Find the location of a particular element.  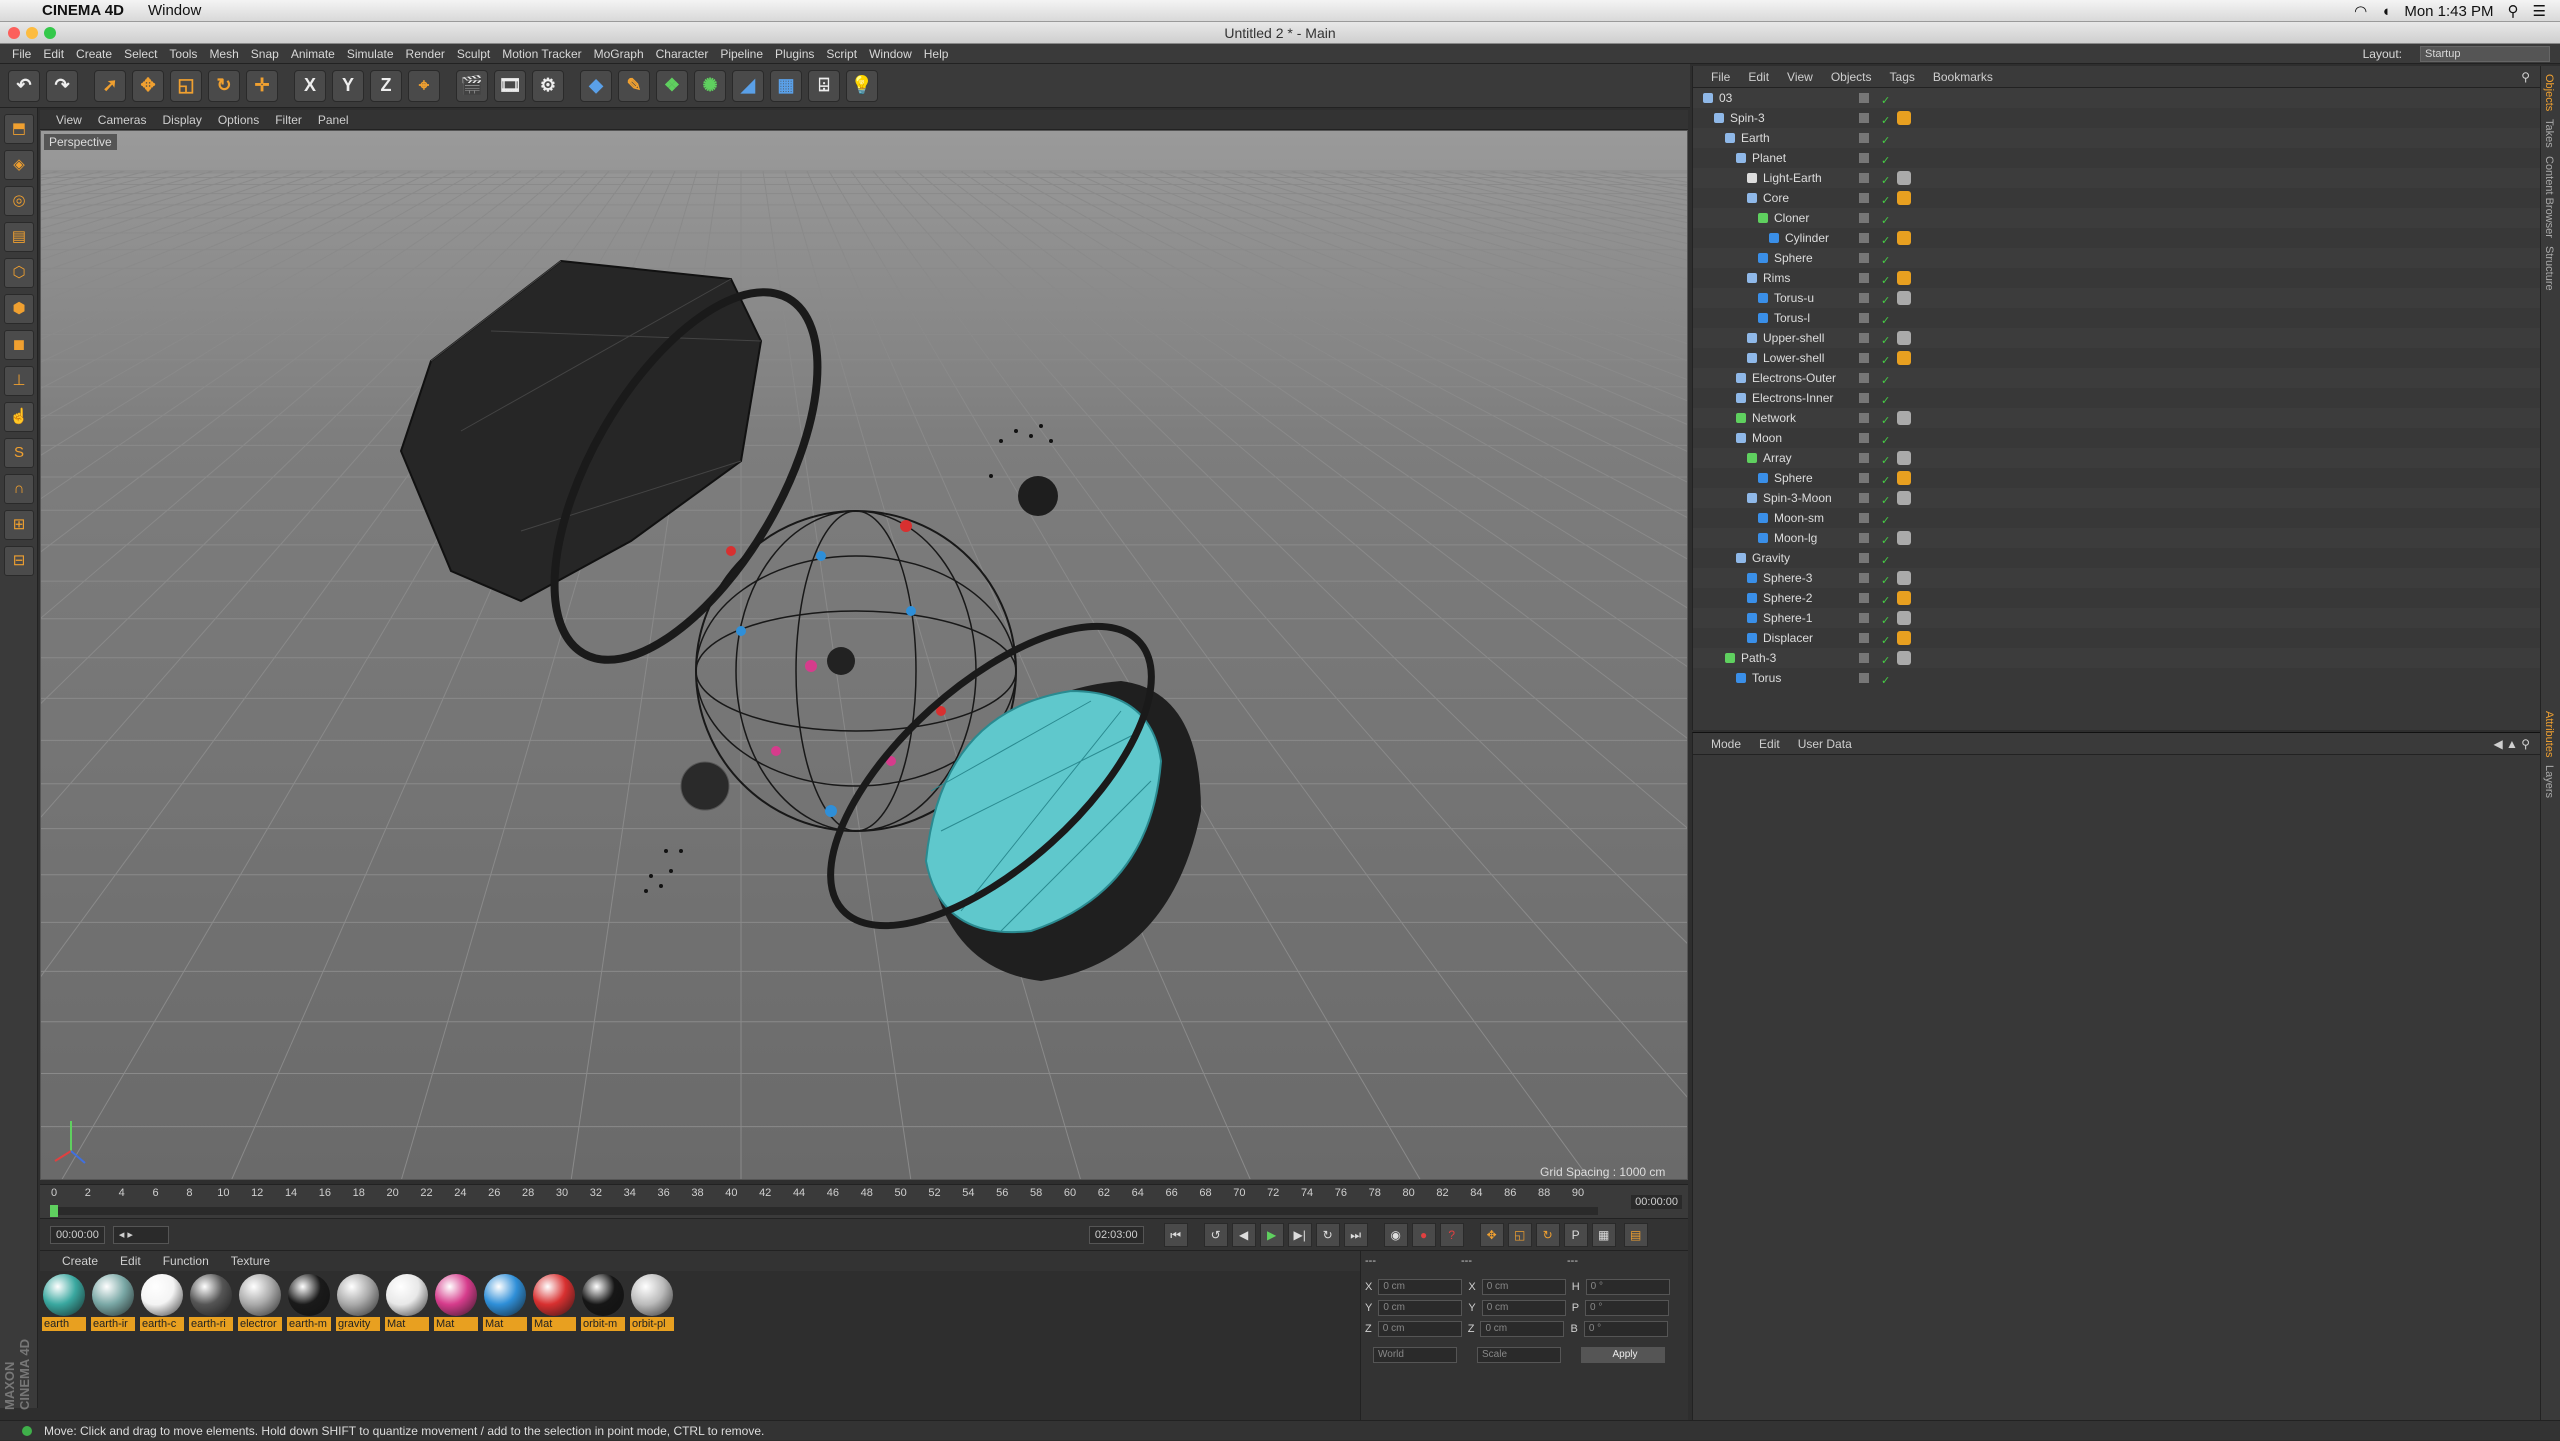

object-row: 03 ✓ is located at coordinates (2117, 98).